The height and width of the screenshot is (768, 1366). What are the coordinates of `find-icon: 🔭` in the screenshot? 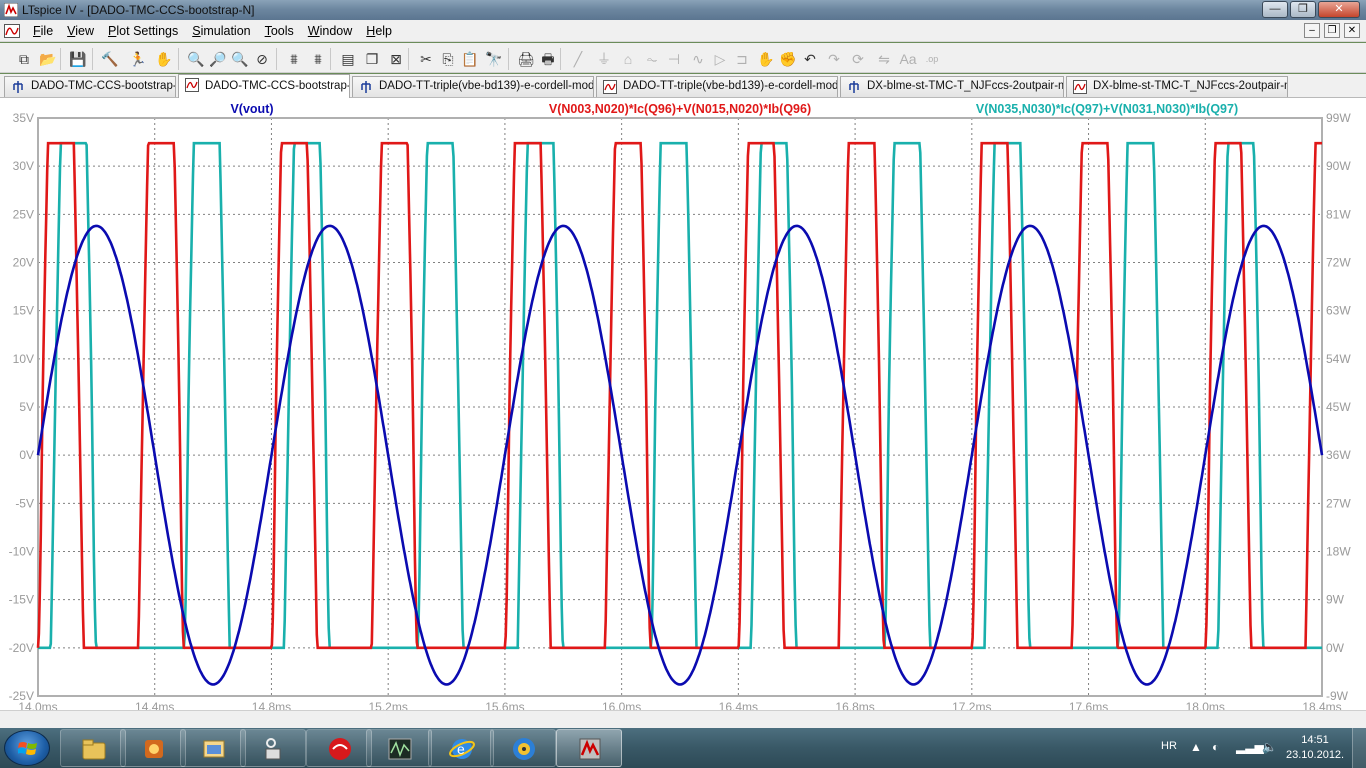 It's located at (494, 59).